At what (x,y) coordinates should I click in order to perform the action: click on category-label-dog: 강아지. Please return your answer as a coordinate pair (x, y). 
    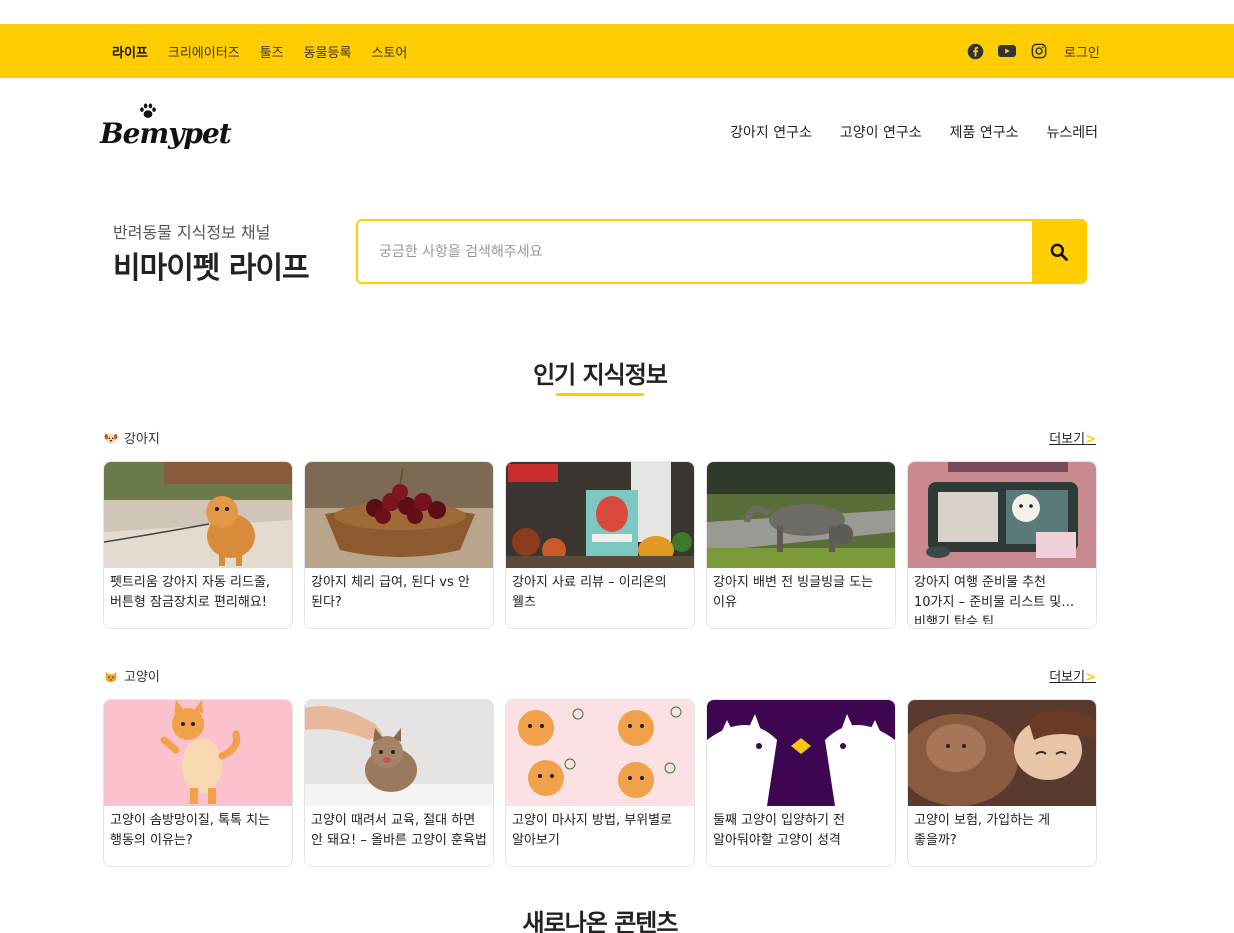
    Looking at the image, I should click on (132, 437).